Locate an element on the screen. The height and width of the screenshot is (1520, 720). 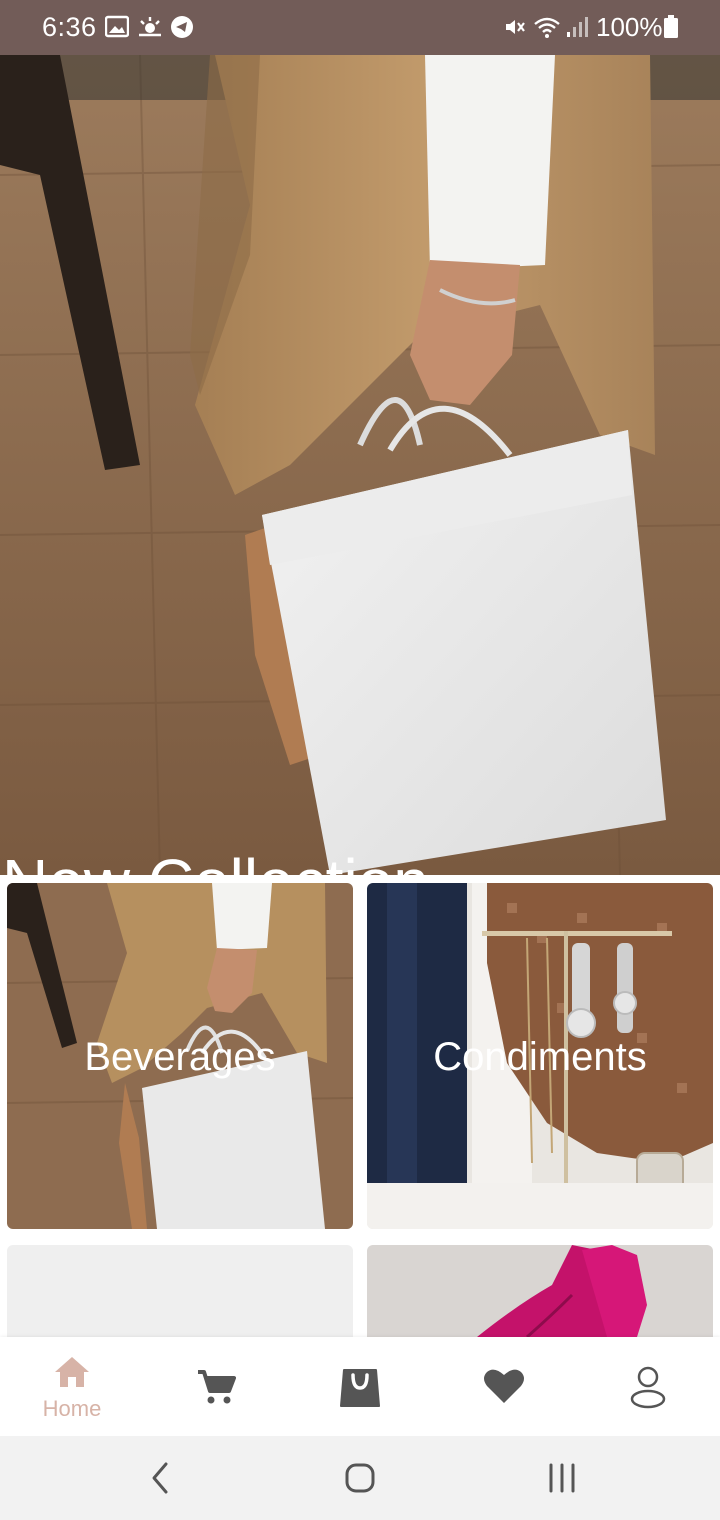
nav-home-label: Home is located at coordinates (72, 1408).